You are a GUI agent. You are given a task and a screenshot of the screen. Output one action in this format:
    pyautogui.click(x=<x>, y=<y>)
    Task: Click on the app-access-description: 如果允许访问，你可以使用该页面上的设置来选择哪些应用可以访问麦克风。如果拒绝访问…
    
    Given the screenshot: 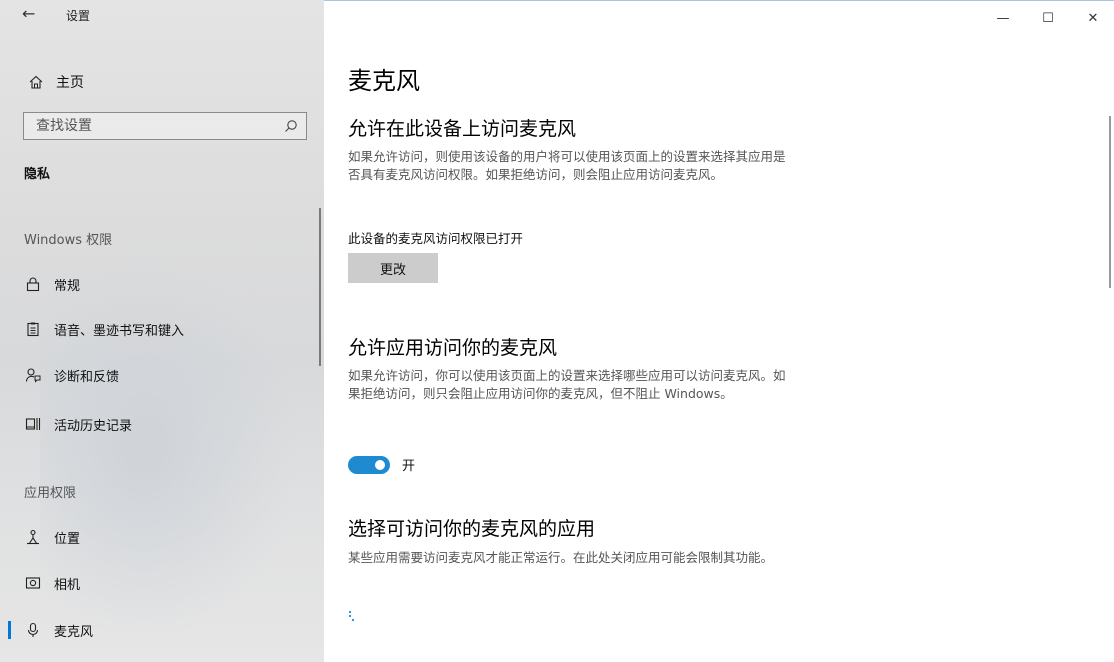 What is the action you would take?
    pyautogui.click(x=567, y=384)
    